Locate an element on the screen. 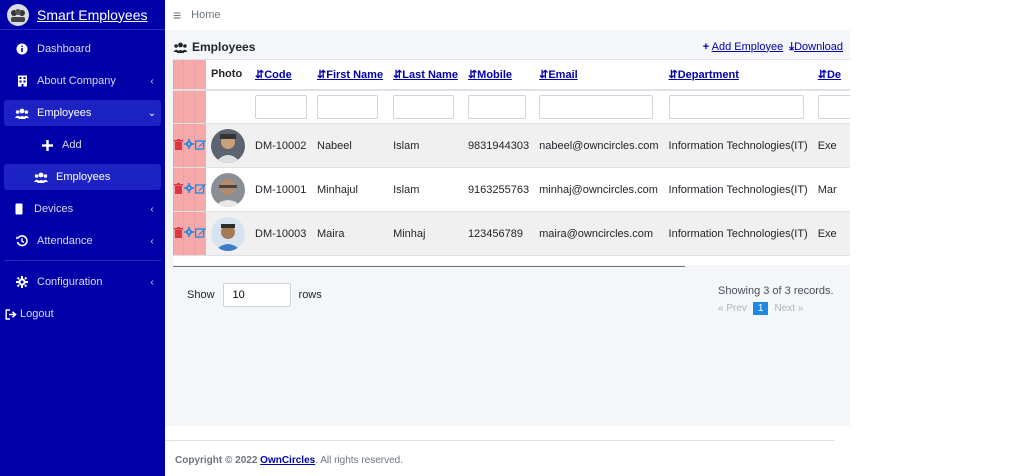  home-link: Home is located at coordinates (205, 15).